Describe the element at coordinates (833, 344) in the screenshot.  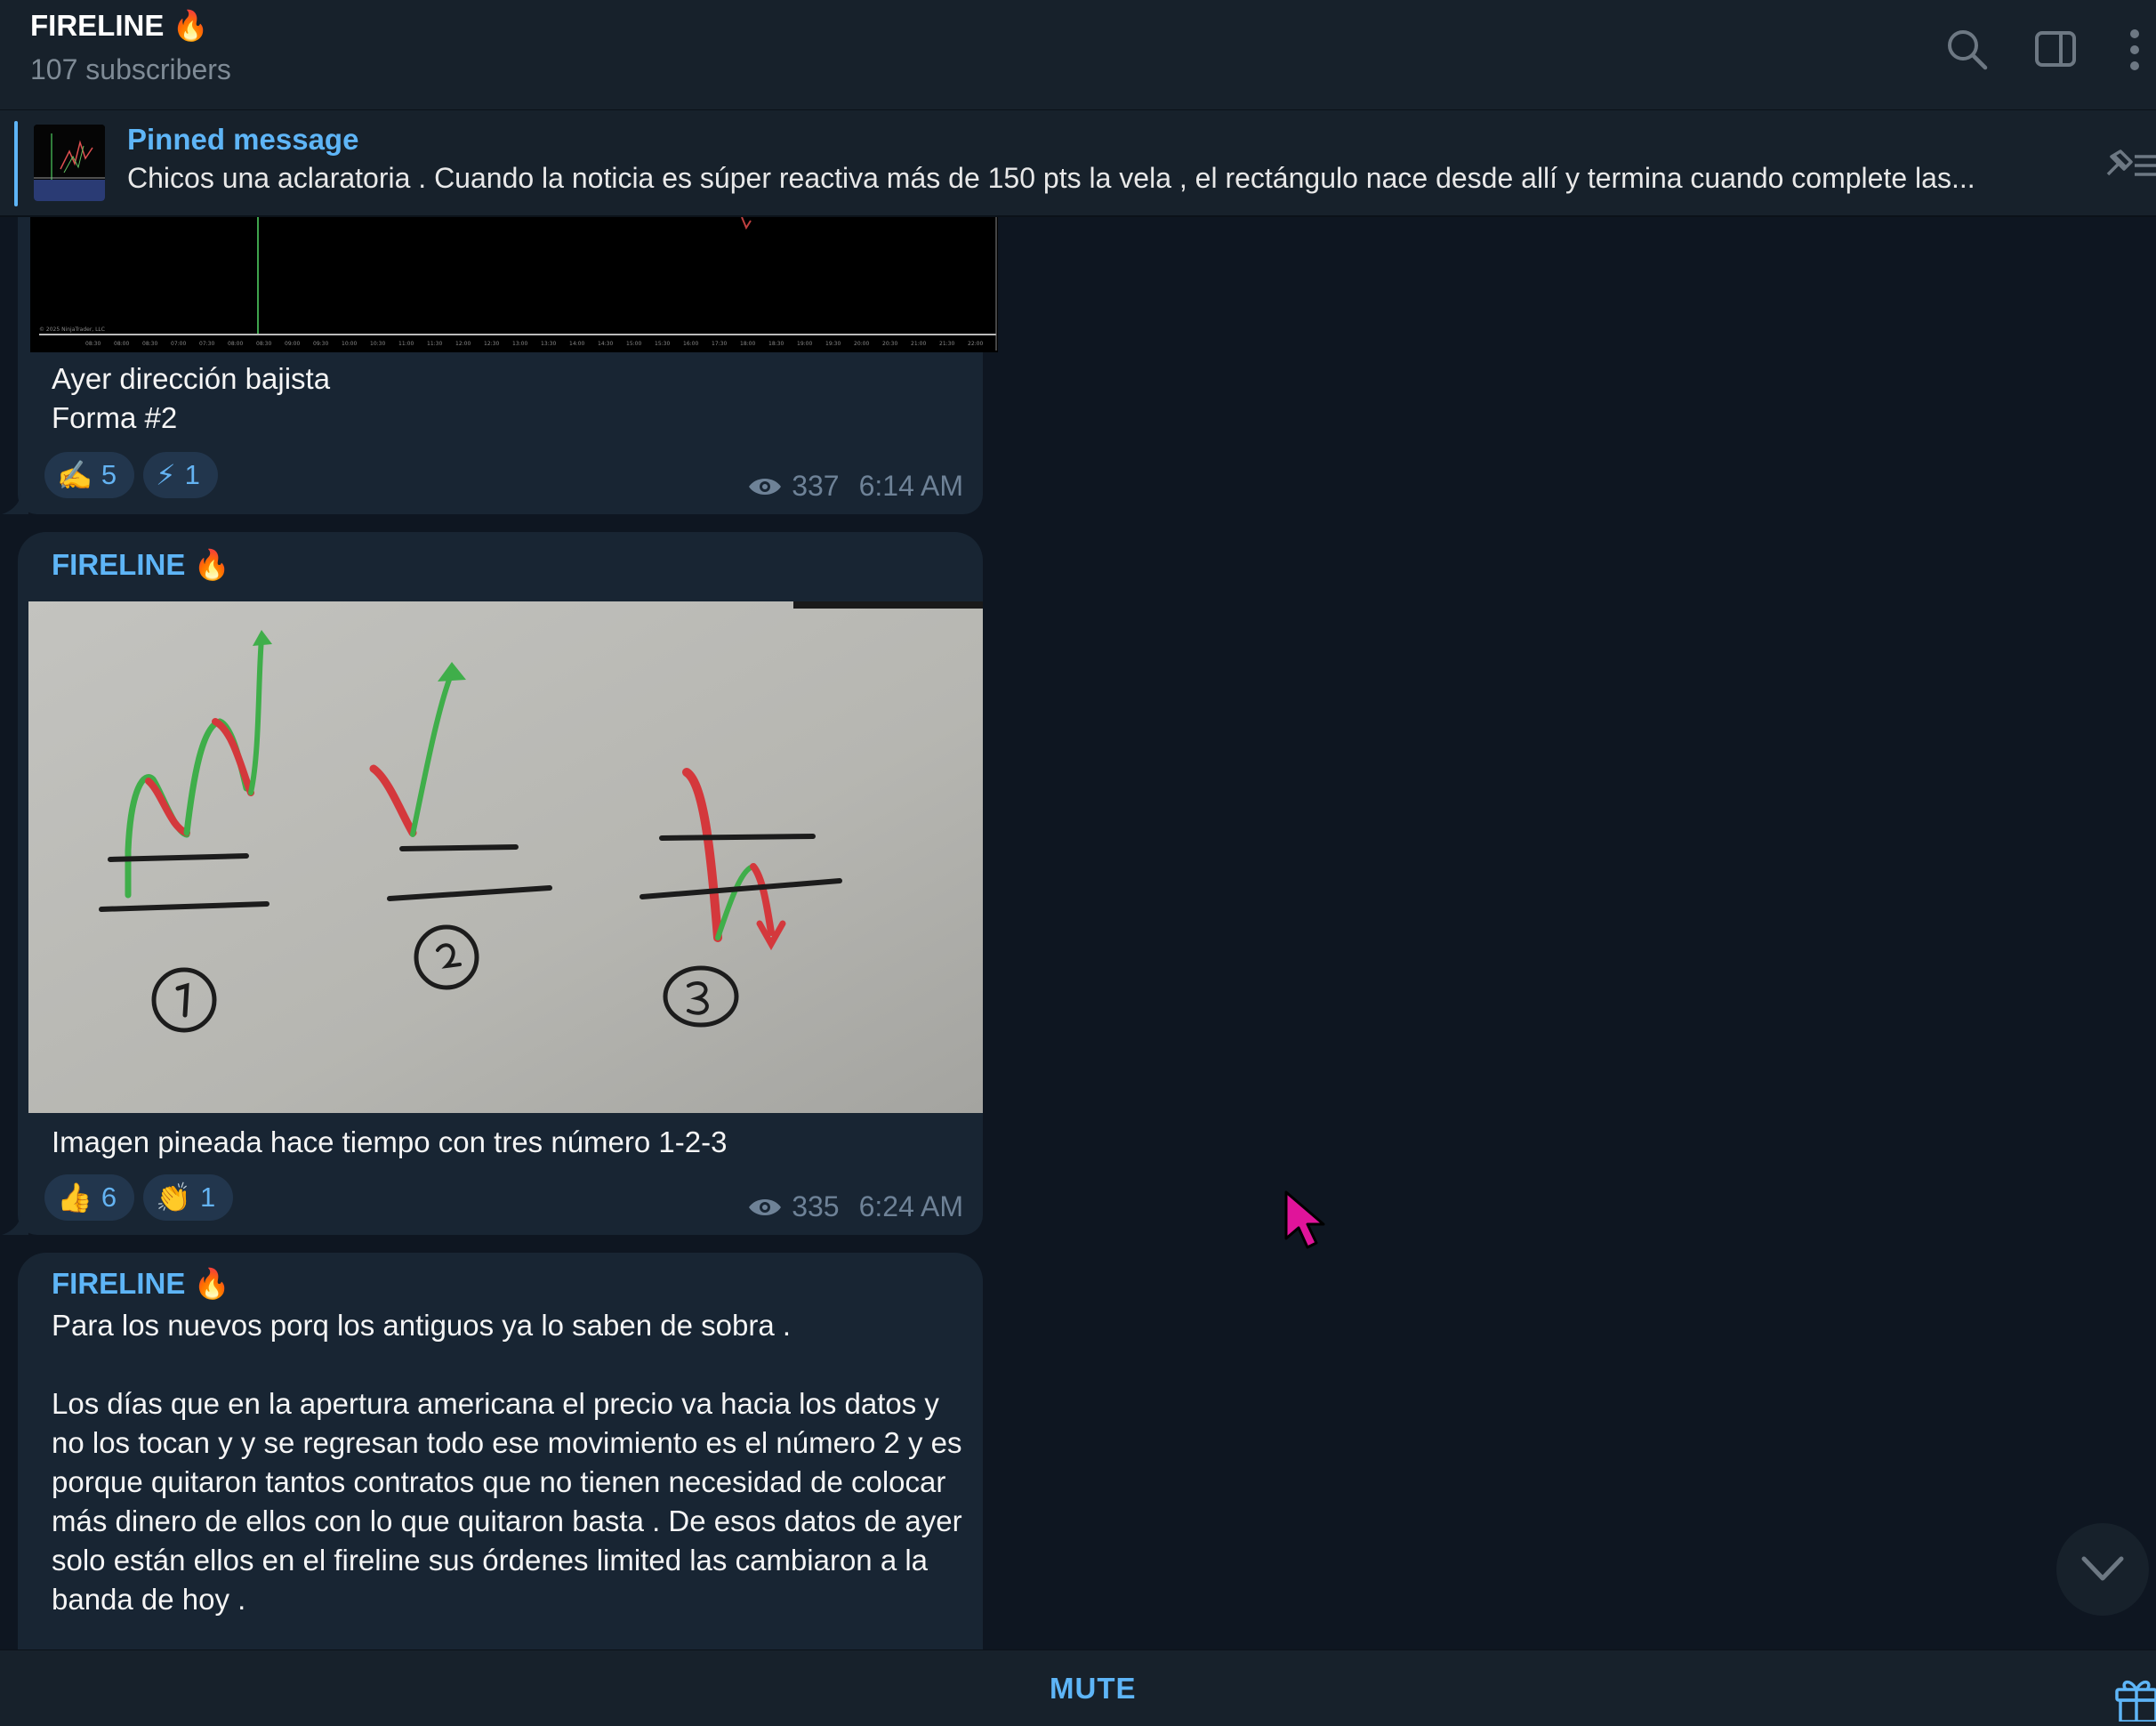
I see `svg-text: 19:30` at that location.